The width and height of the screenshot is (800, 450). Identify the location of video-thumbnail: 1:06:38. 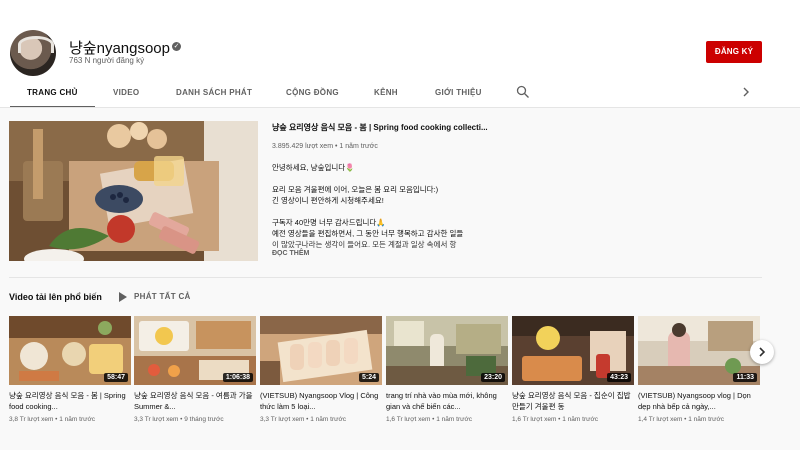
(195, 350).